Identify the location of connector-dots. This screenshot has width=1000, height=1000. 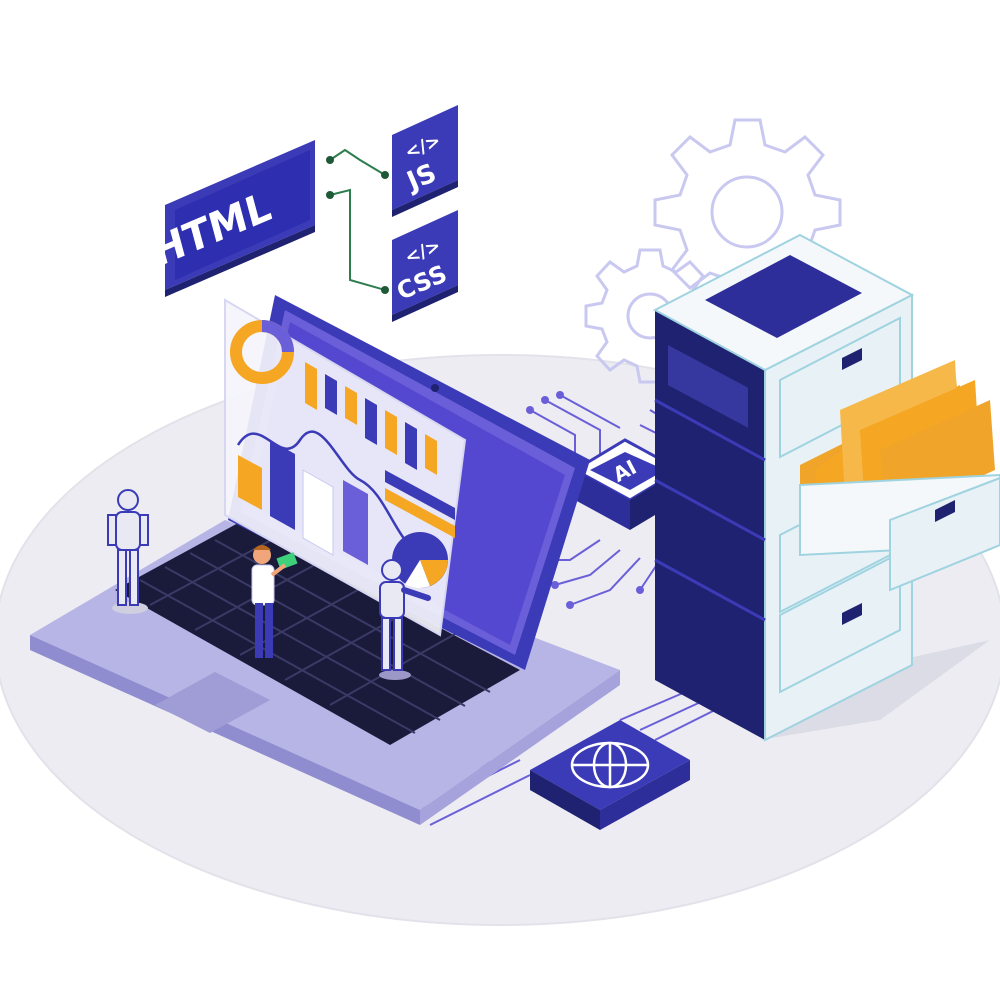
(357, 225).